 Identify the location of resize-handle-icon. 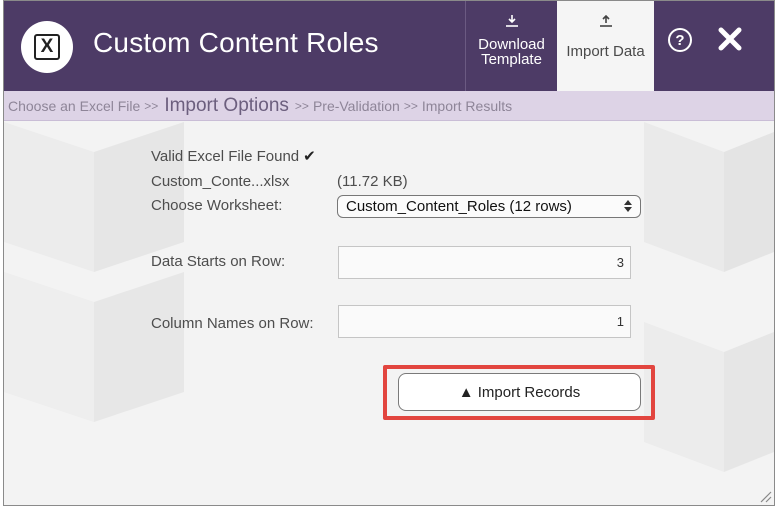
(765, 496).